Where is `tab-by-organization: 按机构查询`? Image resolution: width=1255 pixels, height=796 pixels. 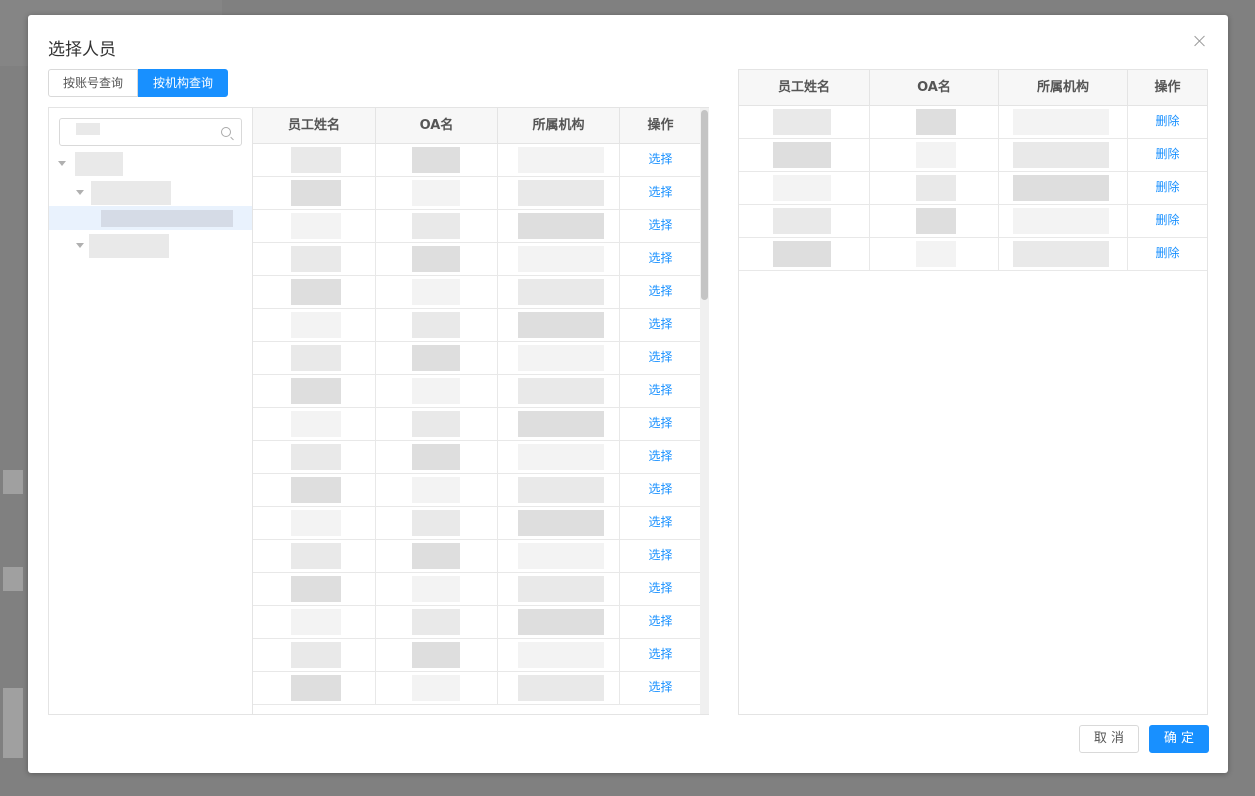
tab-by-organization: 按机构查询 is located at coordinates (183, 83).